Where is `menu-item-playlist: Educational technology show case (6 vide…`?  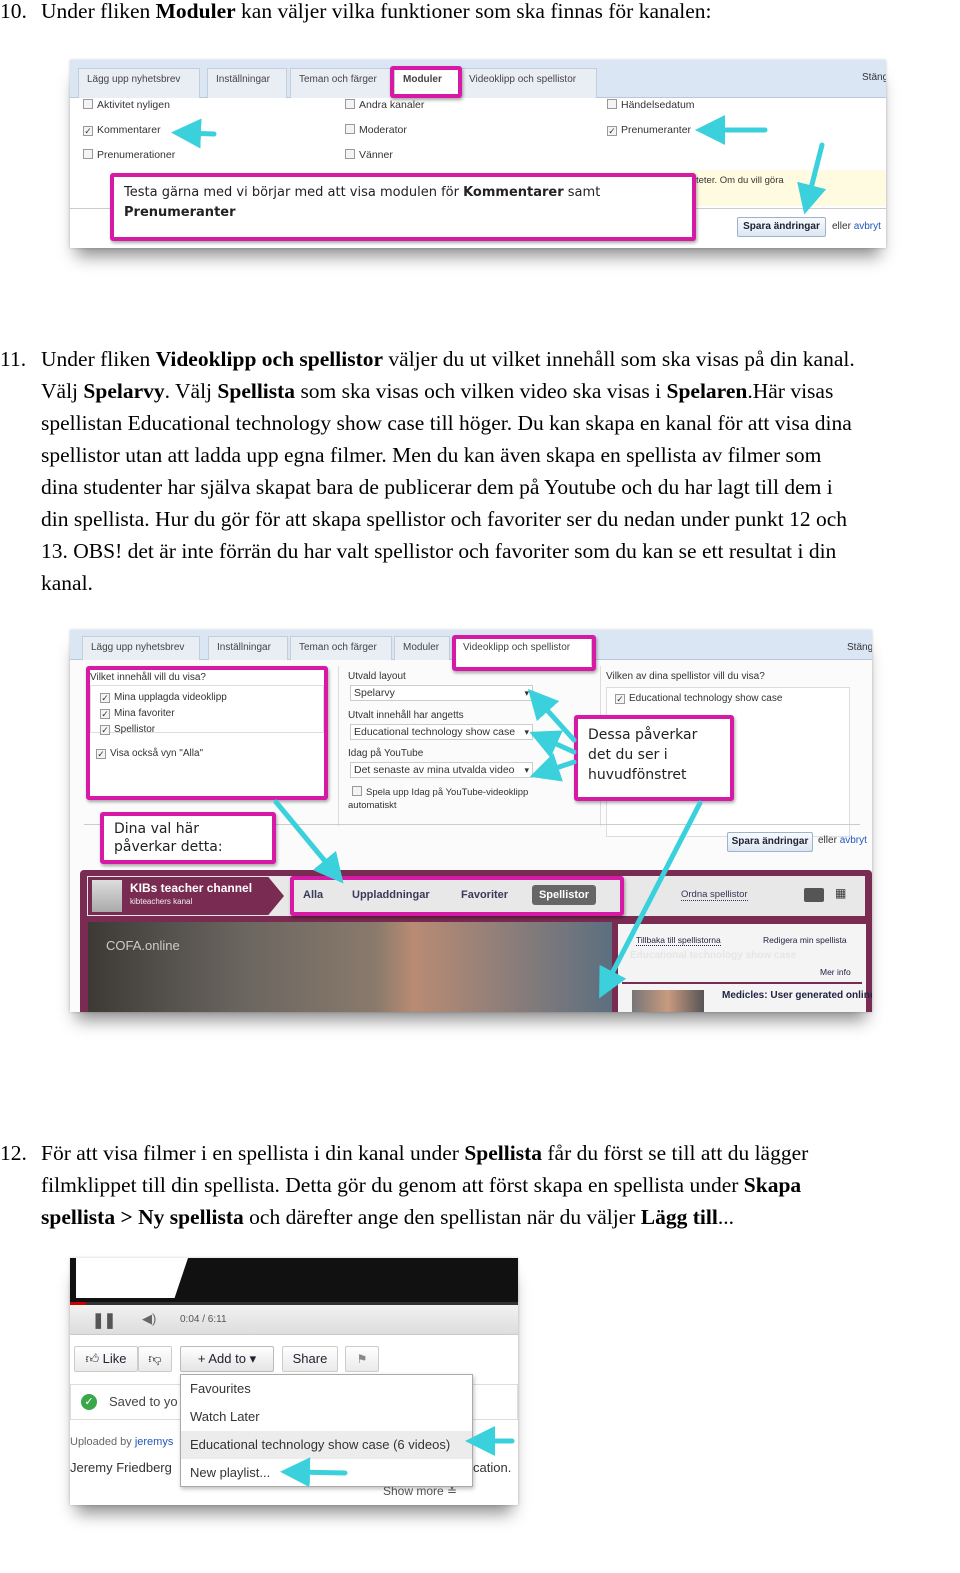 menu-item-playlist: Educational technology show case (6 vide… is located at coordinates (326, 1445).